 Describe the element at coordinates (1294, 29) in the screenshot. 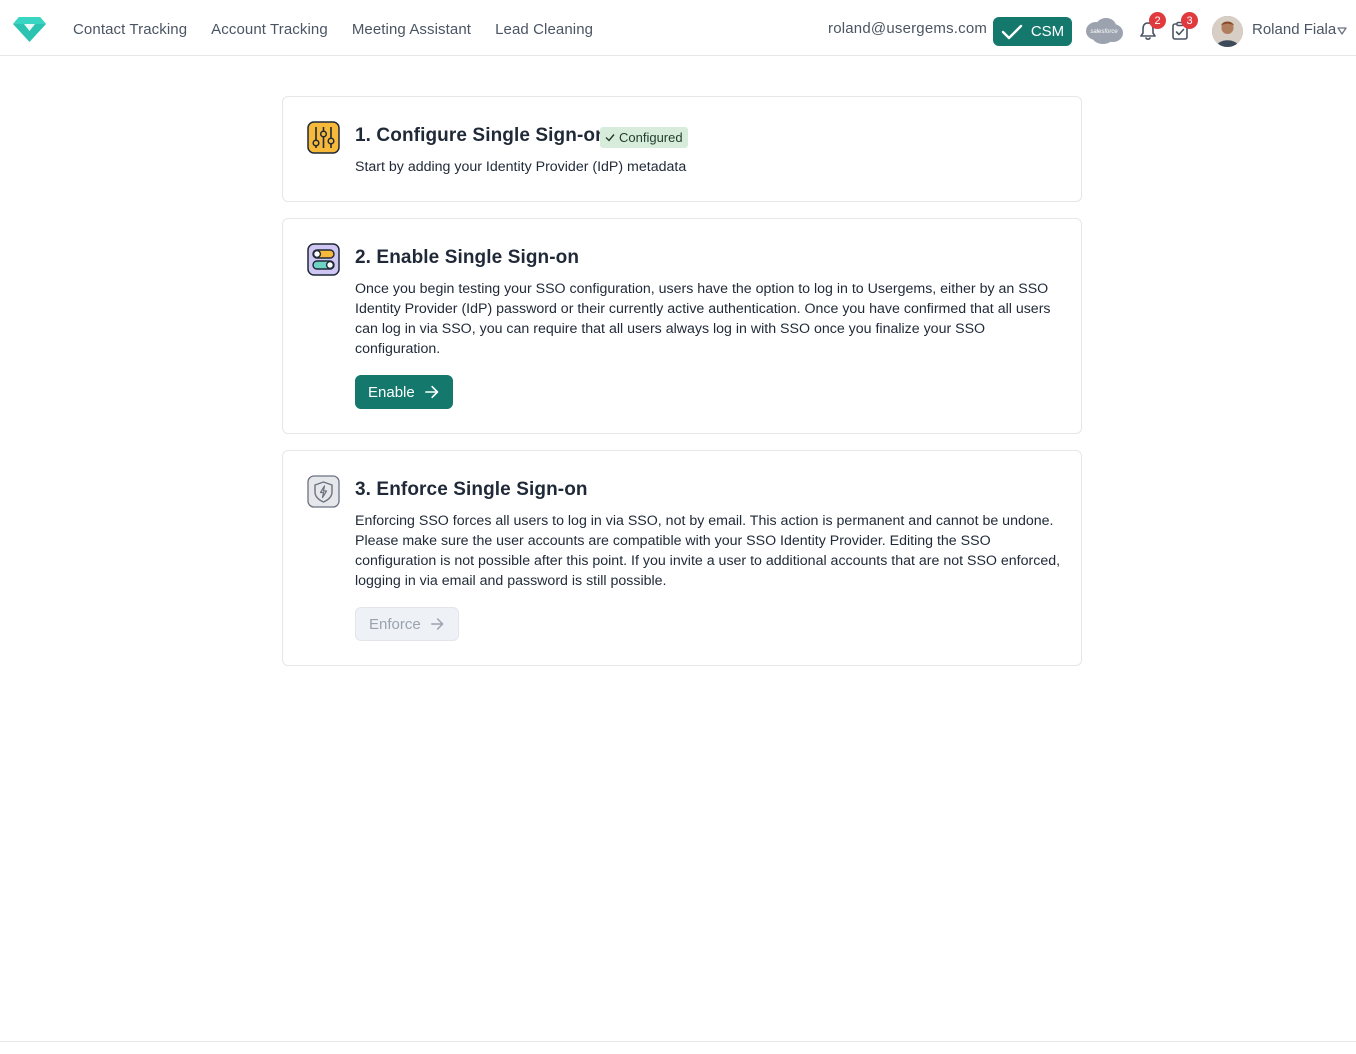

I see `user-name: Roland Fiala` at that location.